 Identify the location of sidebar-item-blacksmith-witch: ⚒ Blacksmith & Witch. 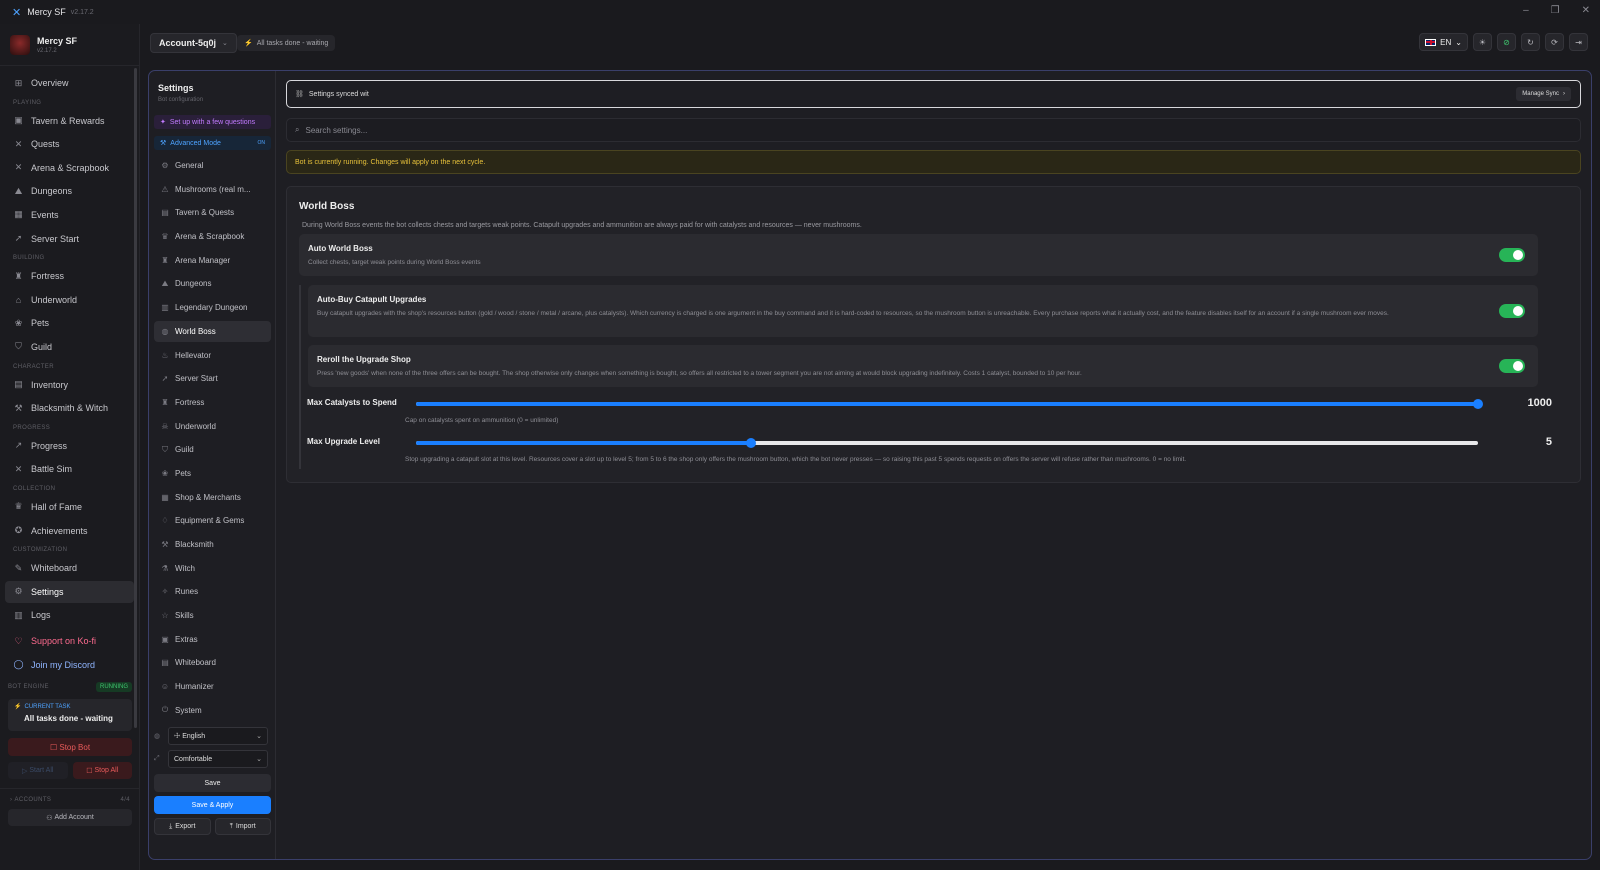
(69, 408).